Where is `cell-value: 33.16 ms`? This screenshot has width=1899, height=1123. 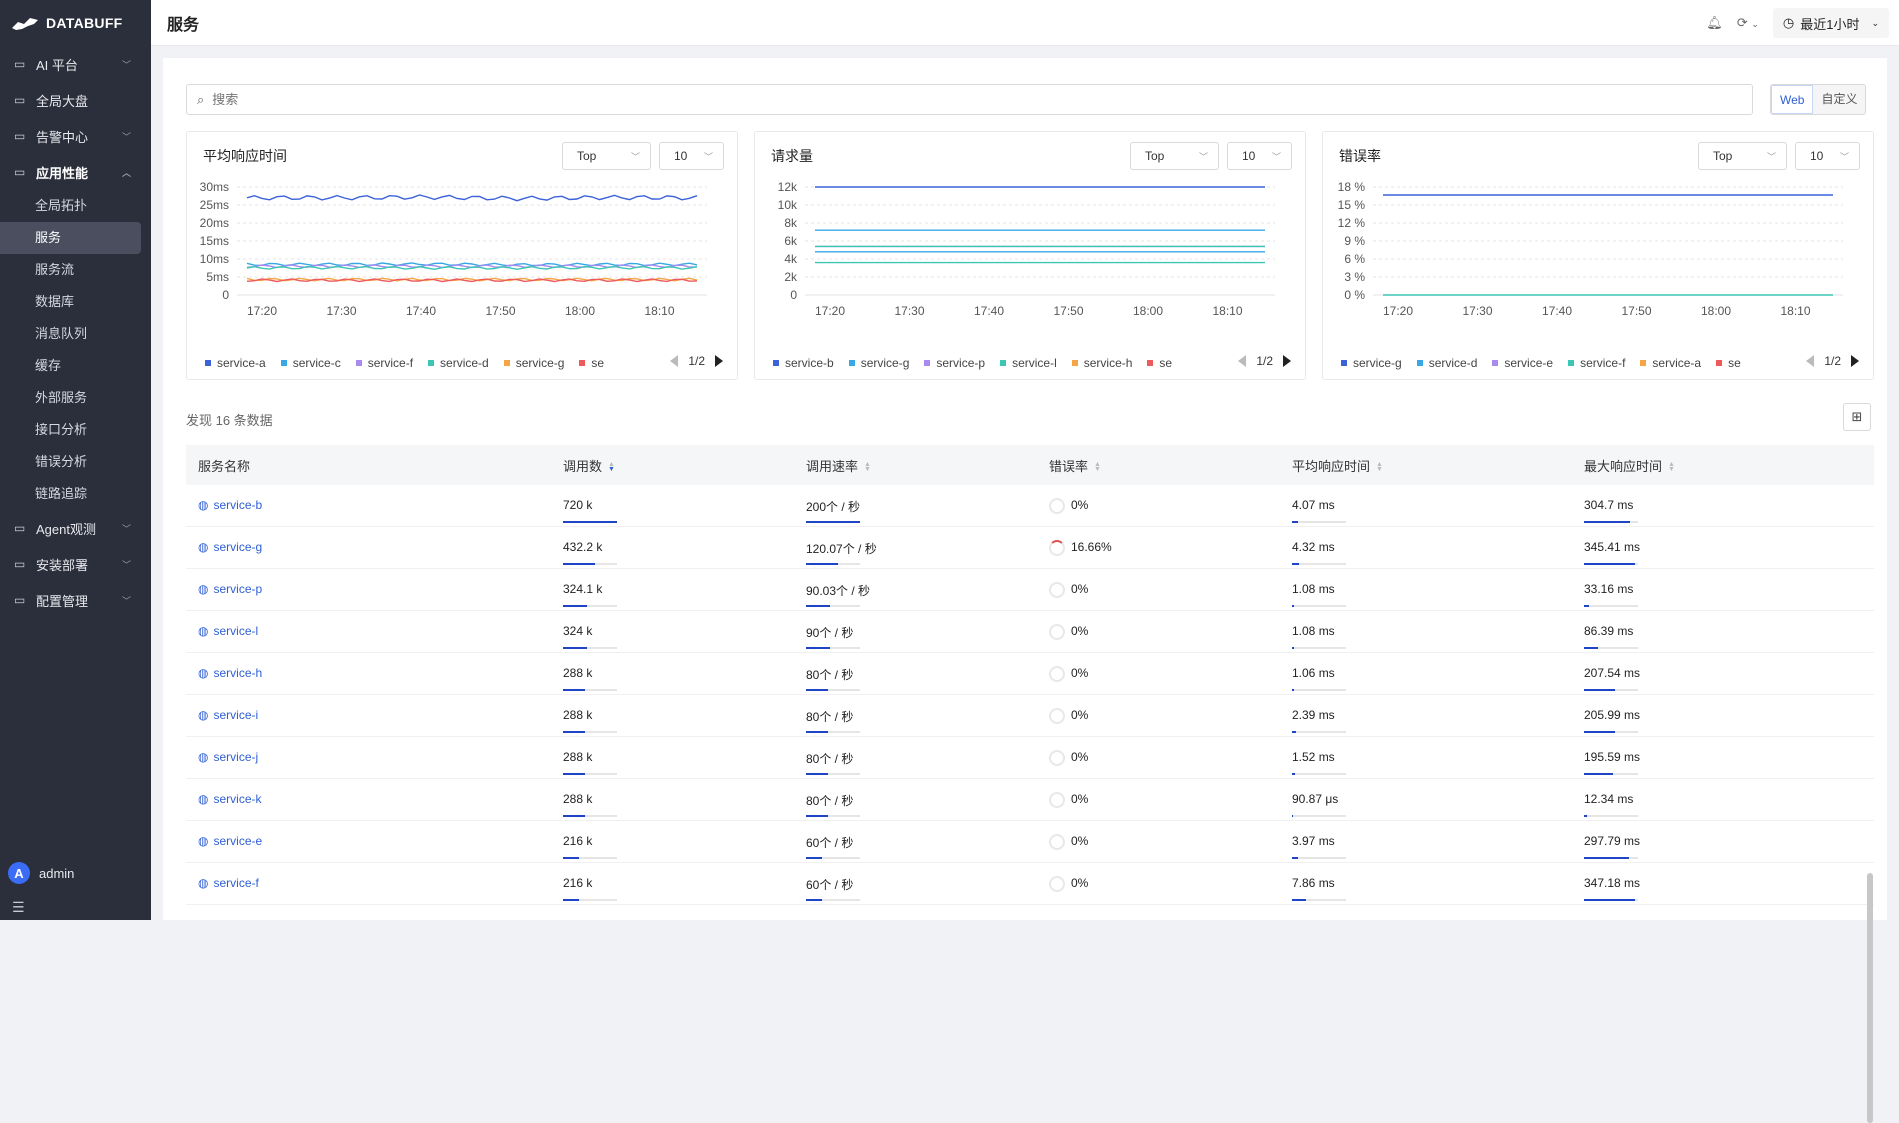
cell-value: 33.16 ms is located at coordinates (1609, 589).